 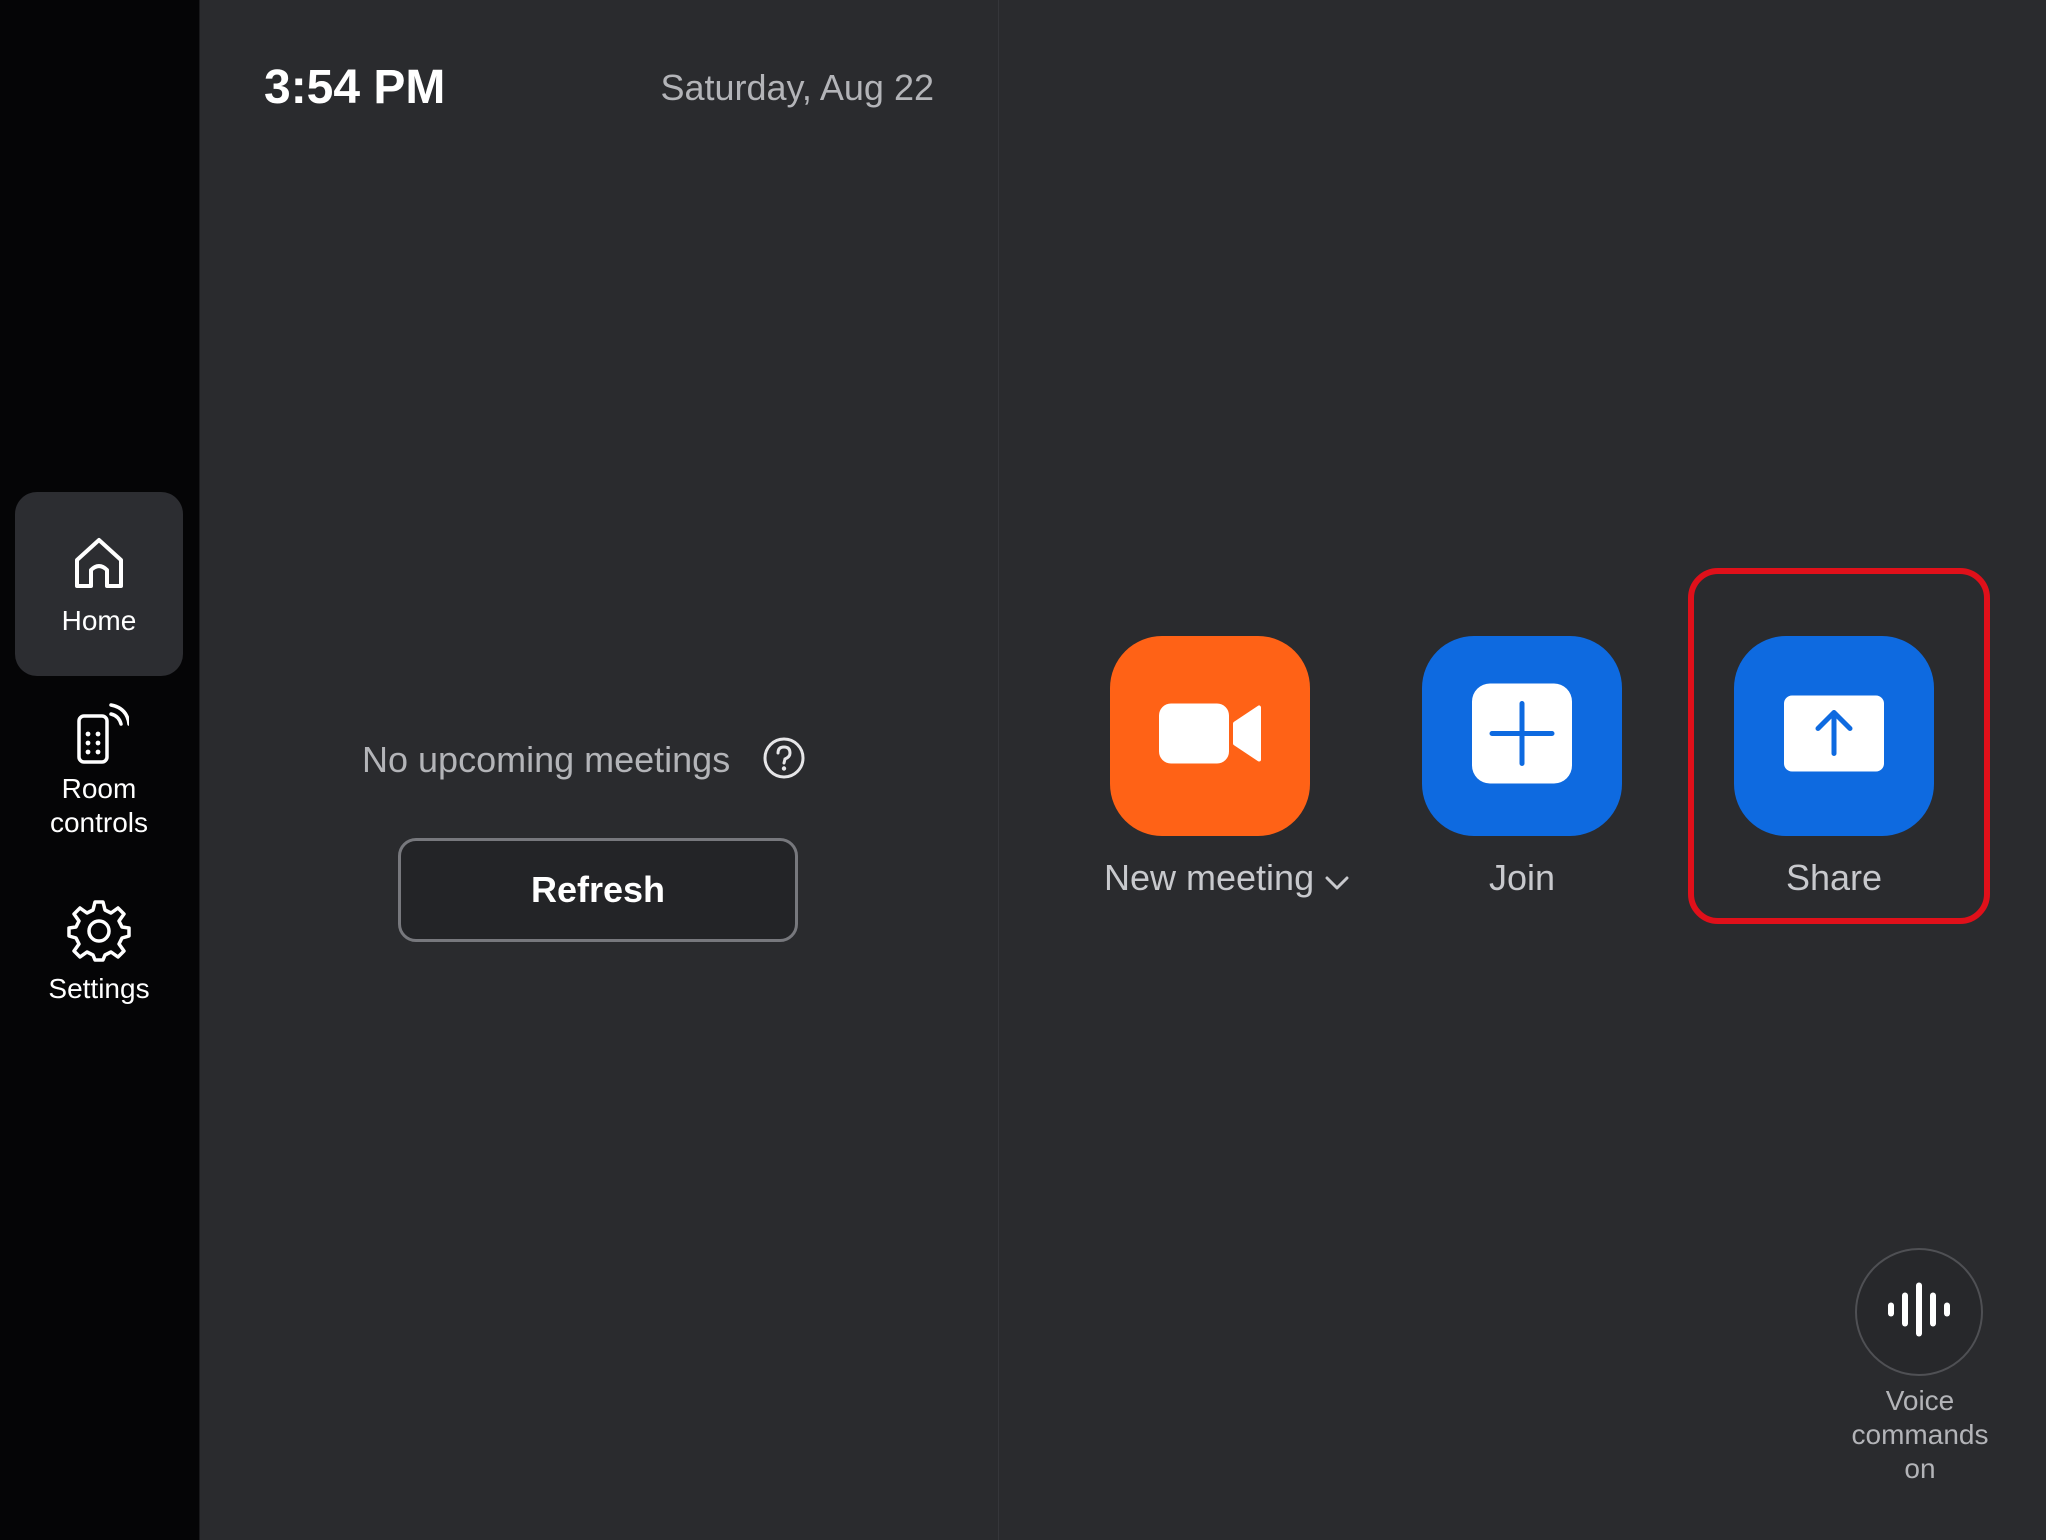 I want to click on sidebar-item-settings: Settings, so click(x=99, y=950).